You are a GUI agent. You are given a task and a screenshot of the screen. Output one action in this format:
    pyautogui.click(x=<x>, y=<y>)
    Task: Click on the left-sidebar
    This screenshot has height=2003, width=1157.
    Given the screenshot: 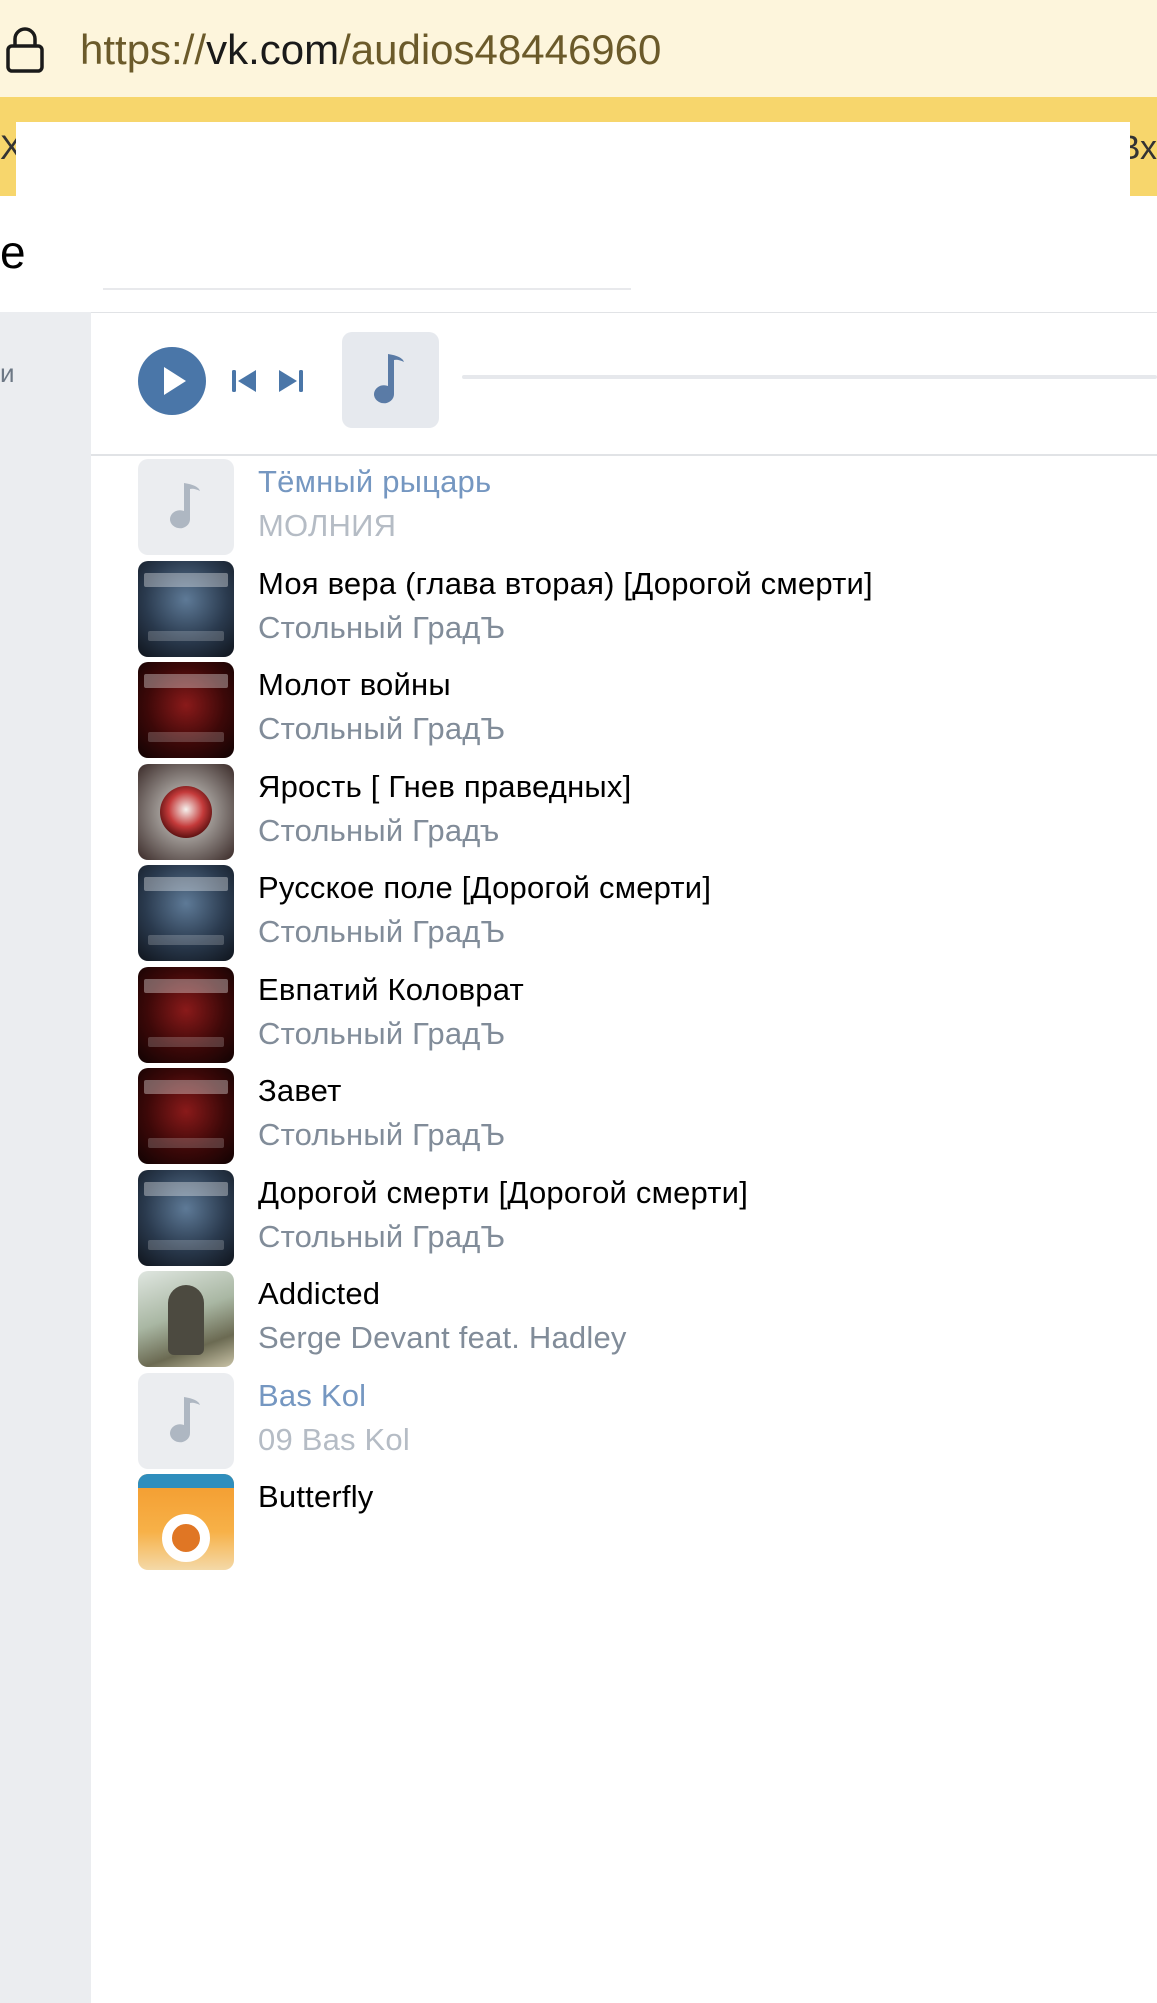 What is the action you would take?
    pyautogui.click(x=45, y=1157)
    